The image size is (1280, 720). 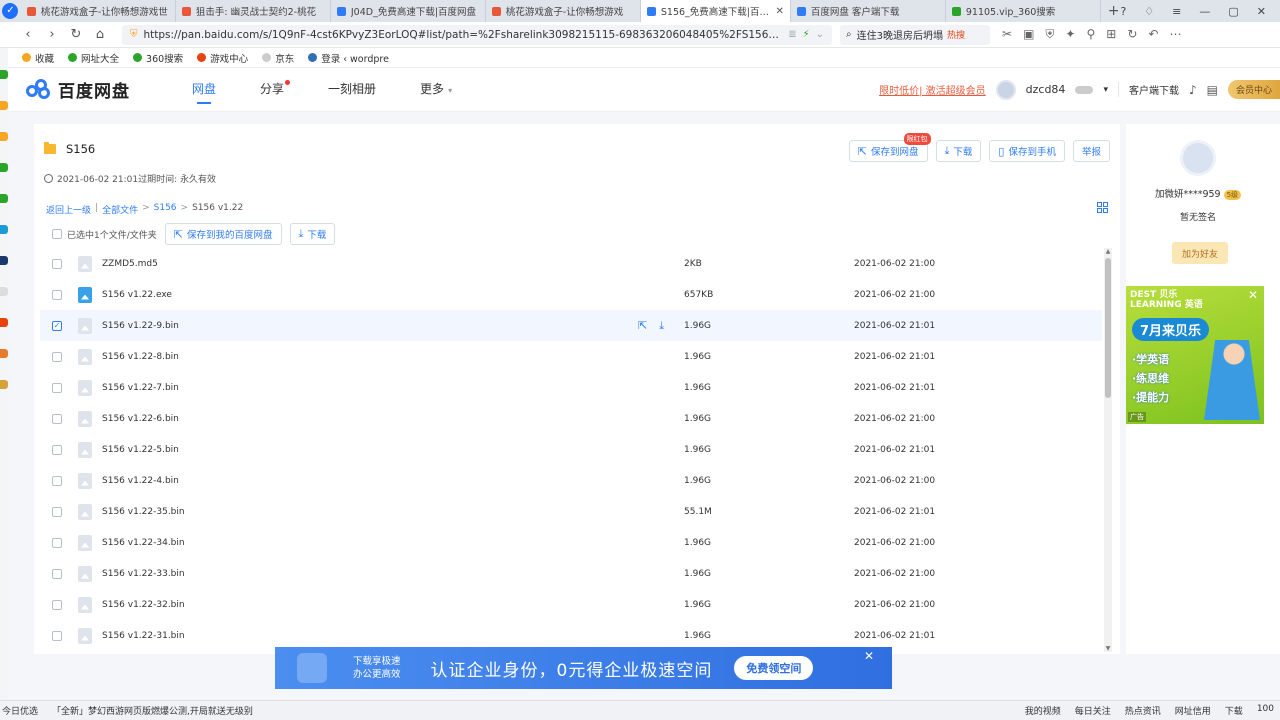 I want to click on file-row: S156 v1.22-34.bin 1.96G 2021-06-02 21:00, so click(x=571, y=542).